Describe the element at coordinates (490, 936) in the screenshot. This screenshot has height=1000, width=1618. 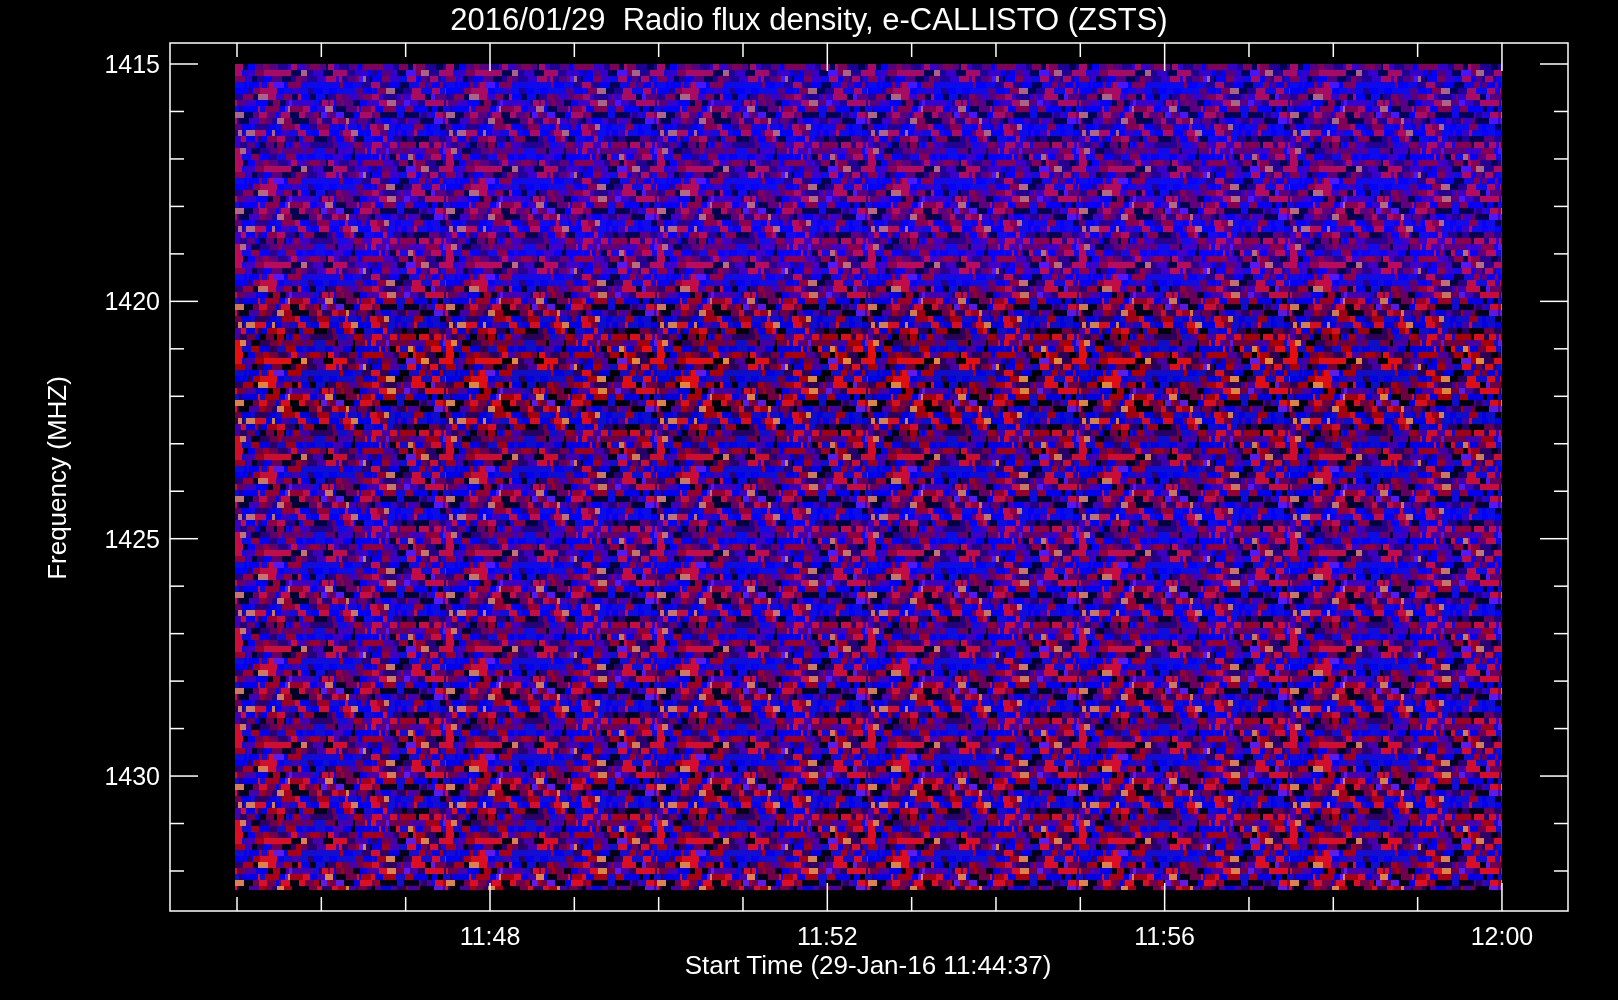
I see `x-tick-label: 11:48` at that location.